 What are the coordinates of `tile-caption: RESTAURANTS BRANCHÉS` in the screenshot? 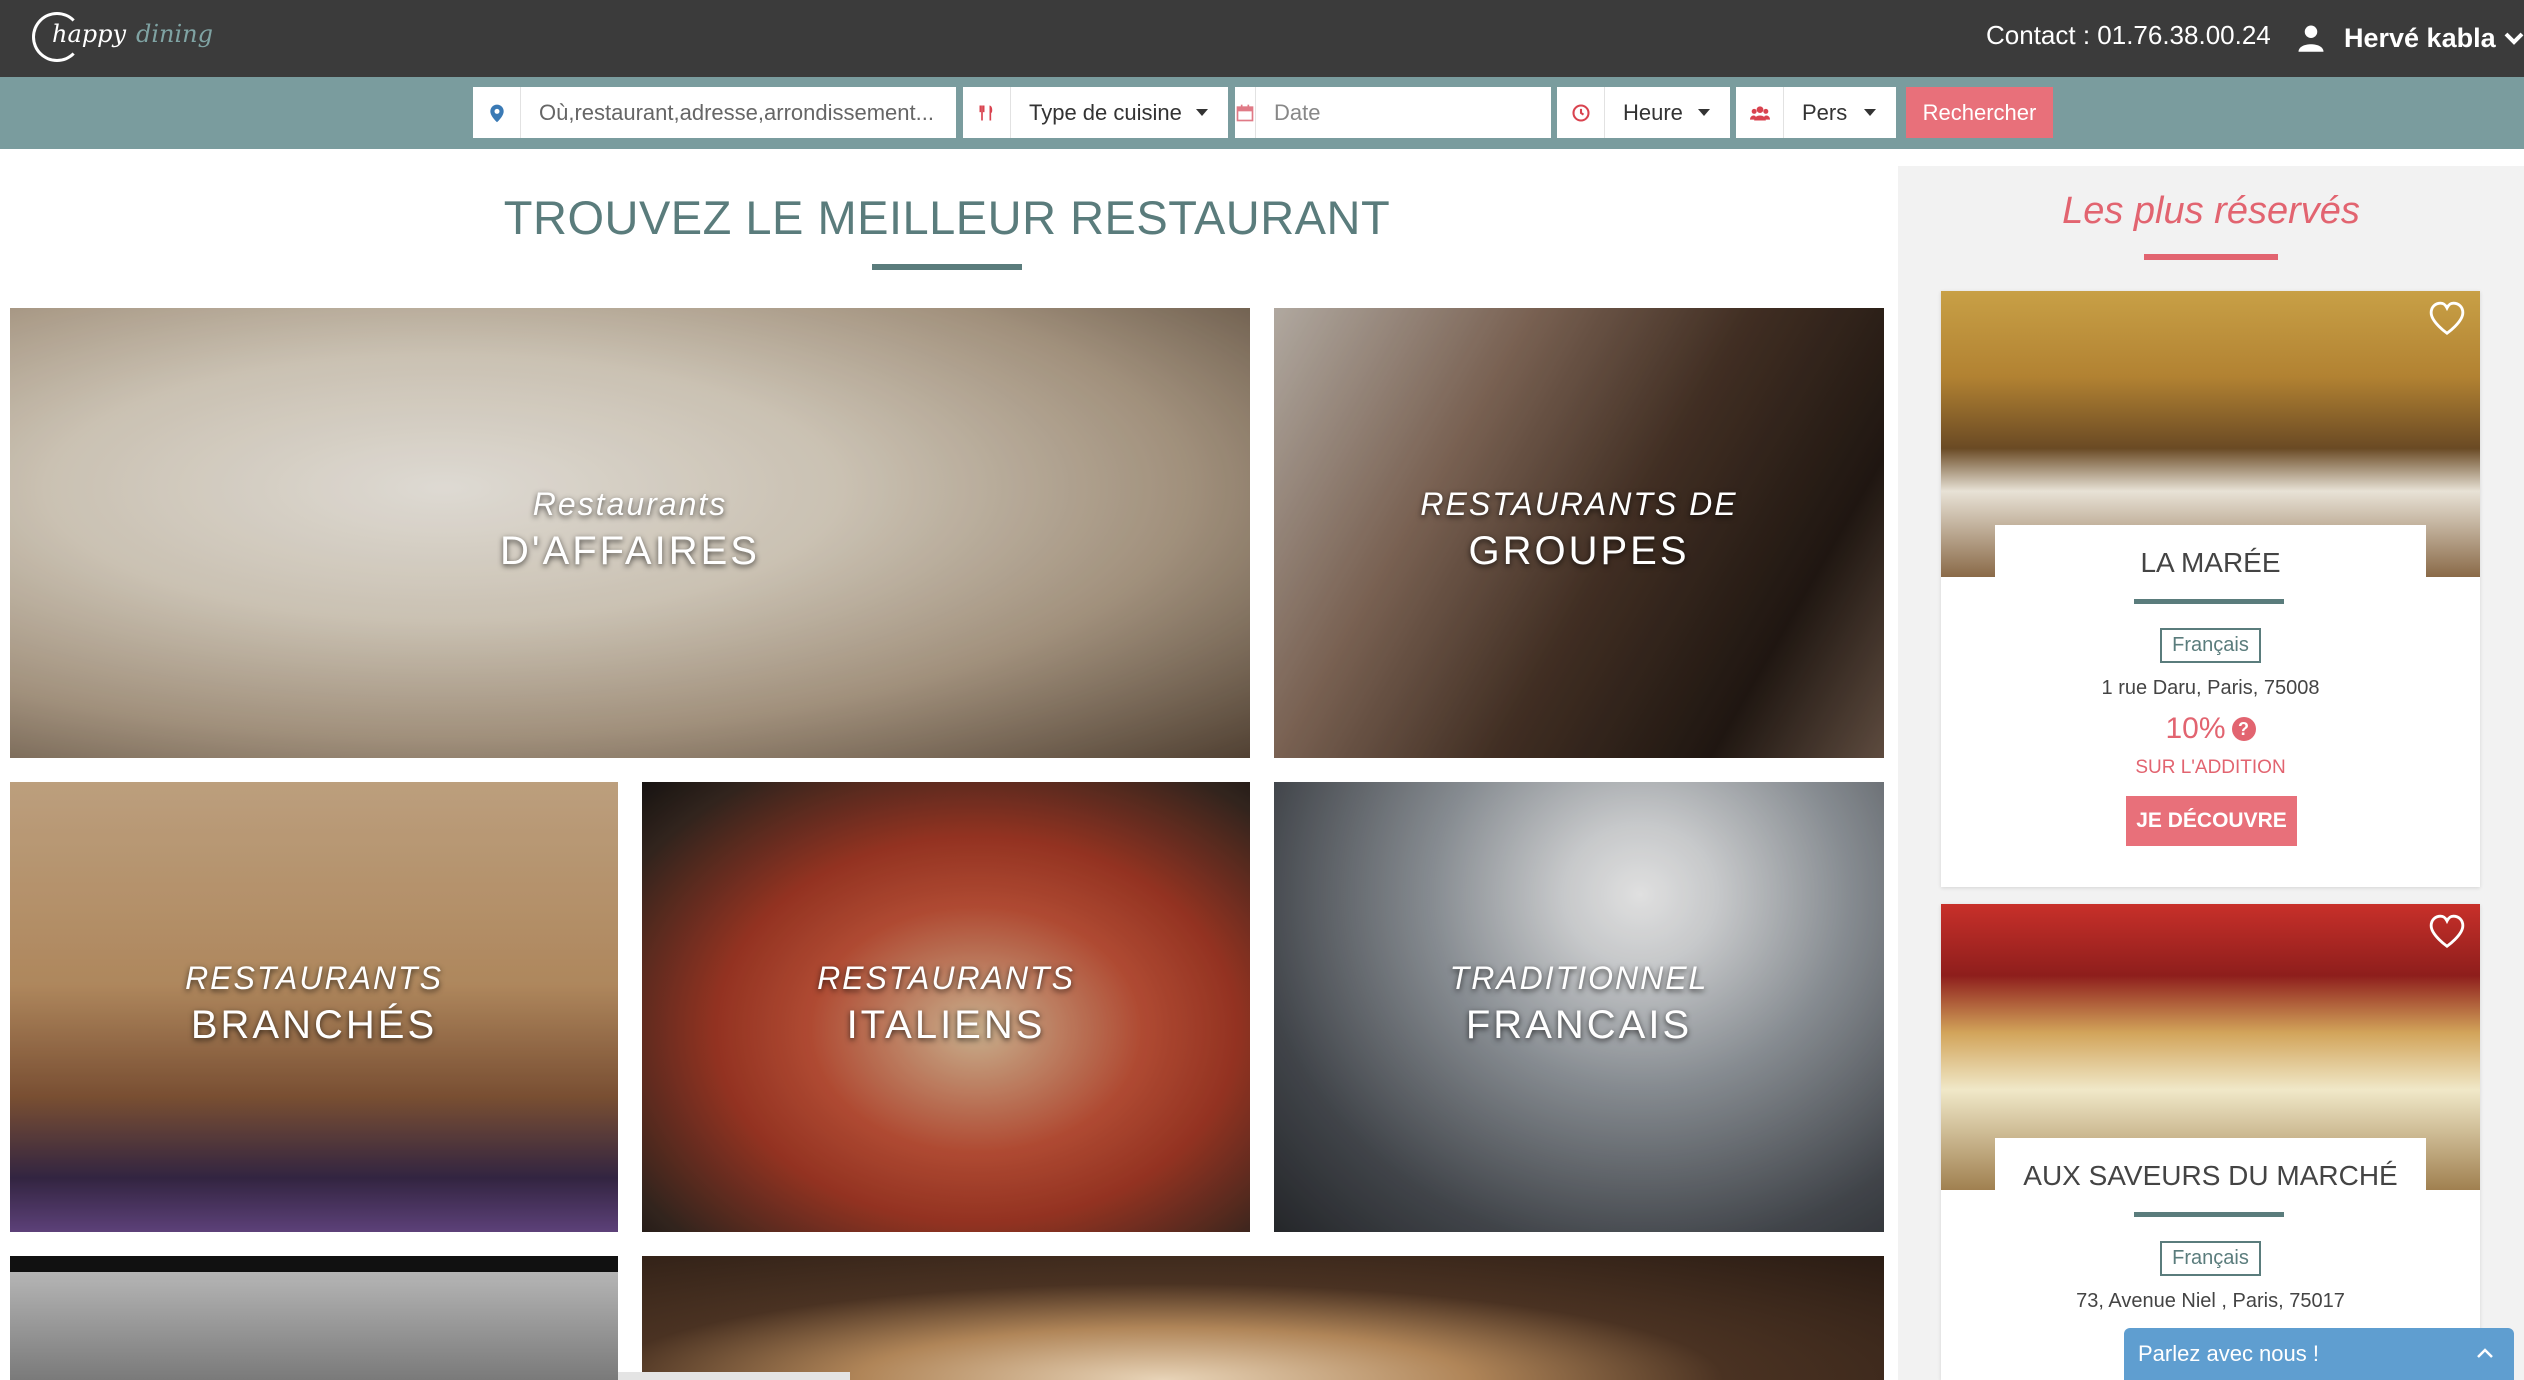 It's located at (314, 1004).